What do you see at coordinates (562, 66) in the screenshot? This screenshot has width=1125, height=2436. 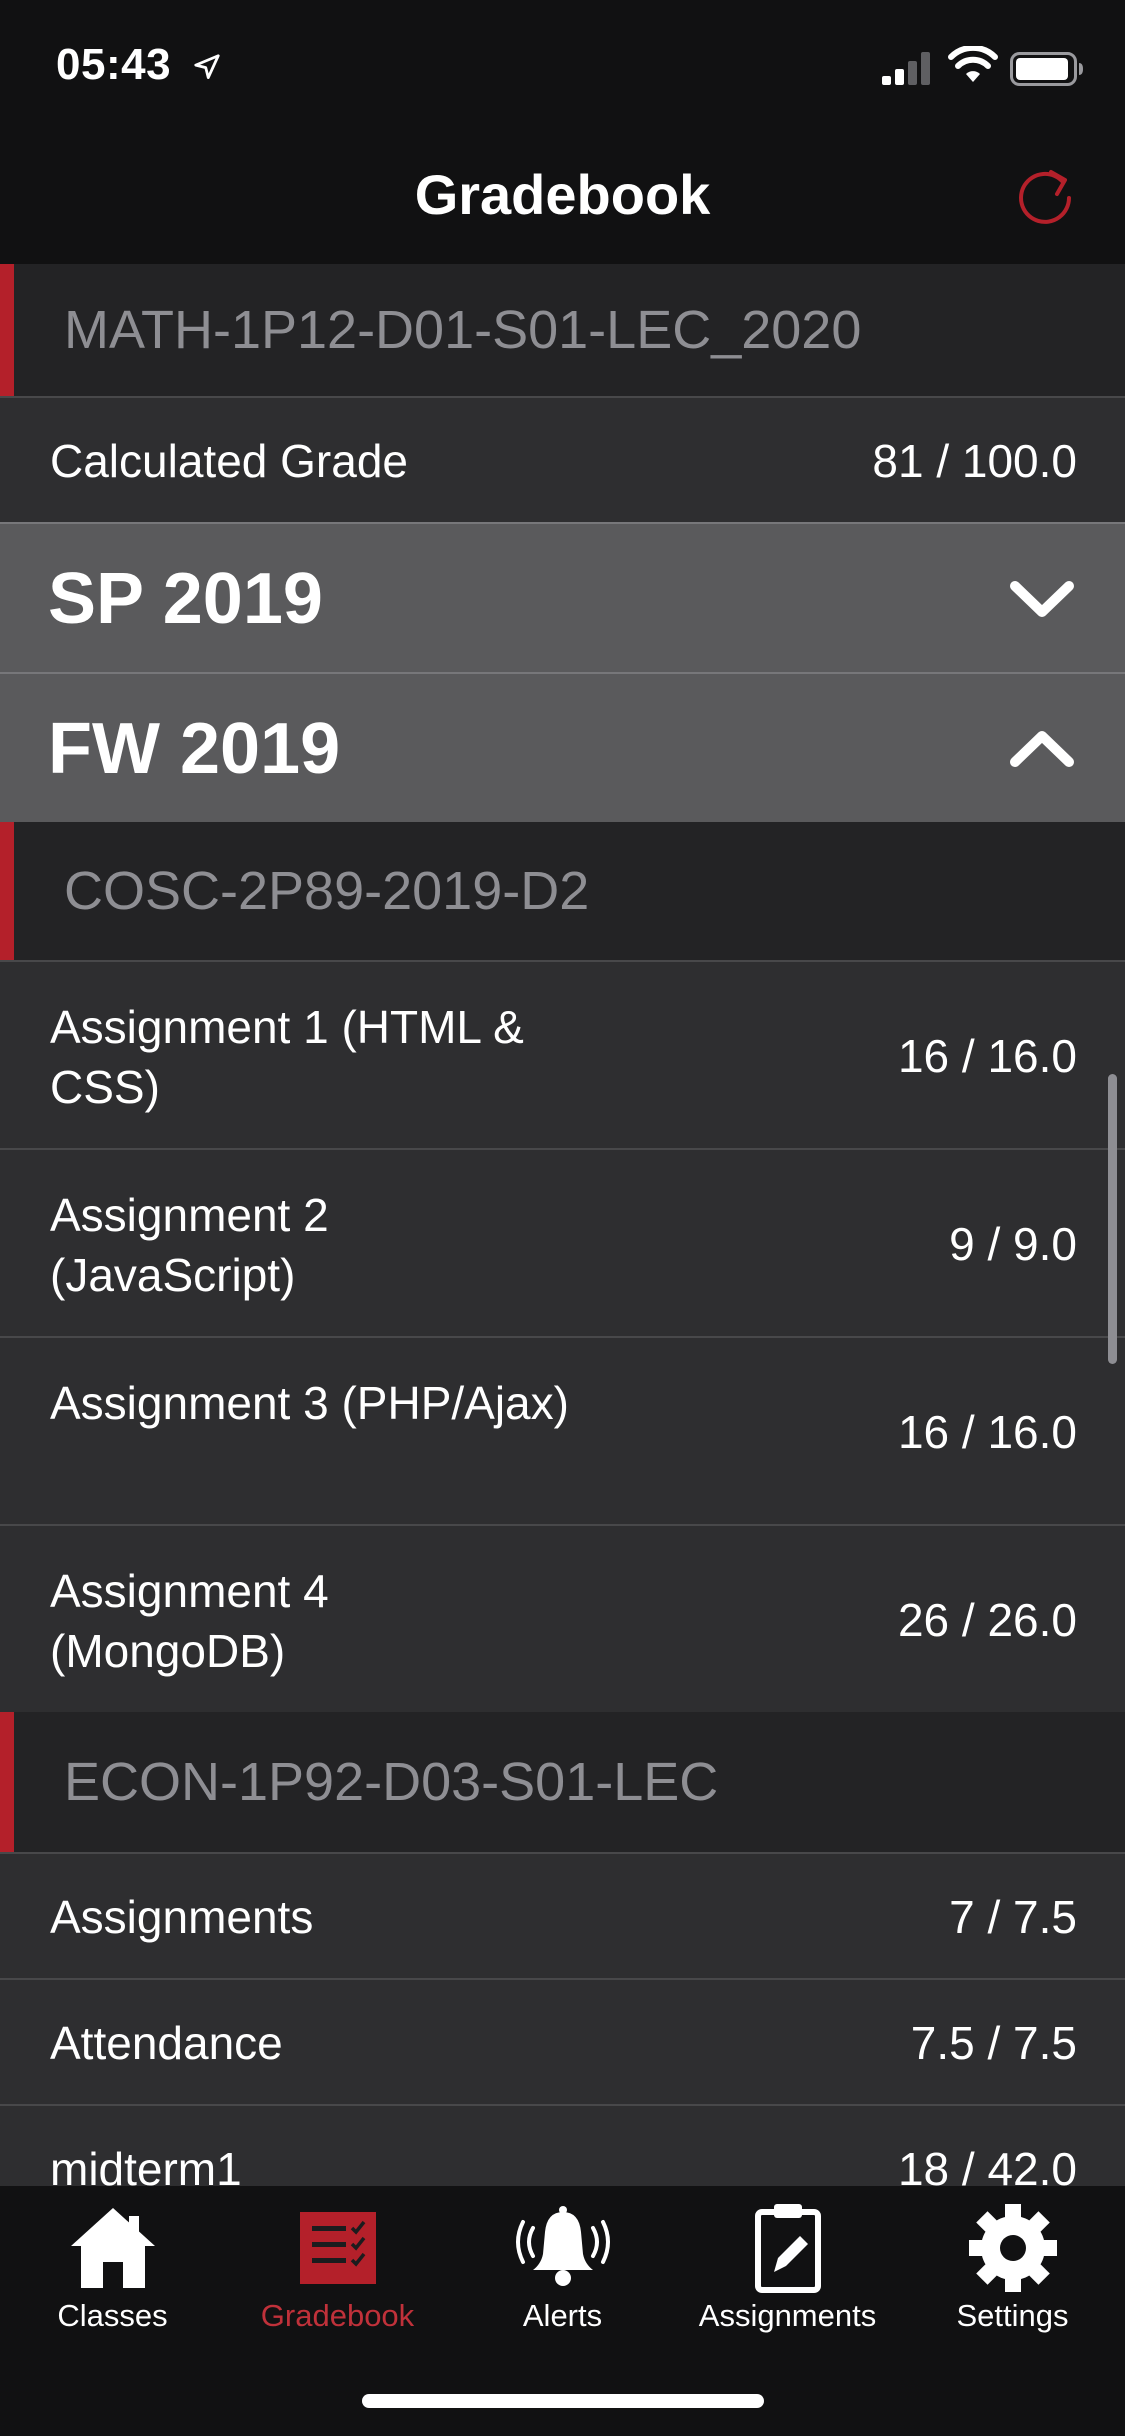 I see `status-bar: 05:43` at bounding box center [562, 66].